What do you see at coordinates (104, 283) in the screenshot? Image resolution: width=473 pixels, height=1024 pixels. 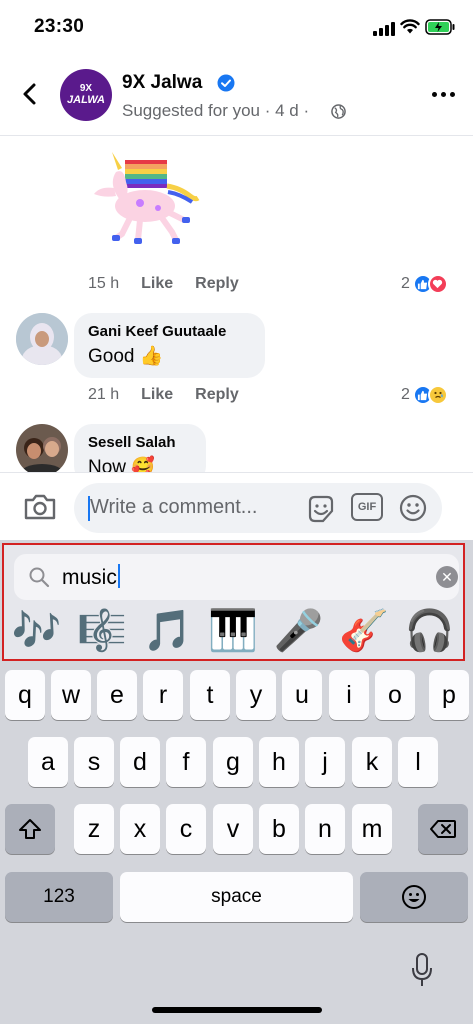 I see `comment-time: 15 h` at bounding box center [104, 283].